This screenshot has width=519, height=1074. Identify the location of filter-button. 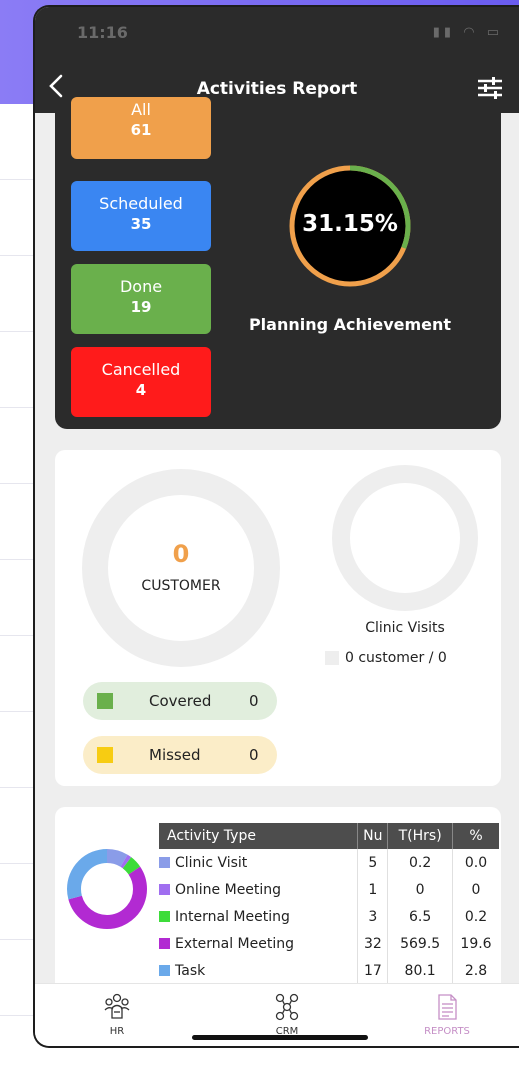
(491, 88).